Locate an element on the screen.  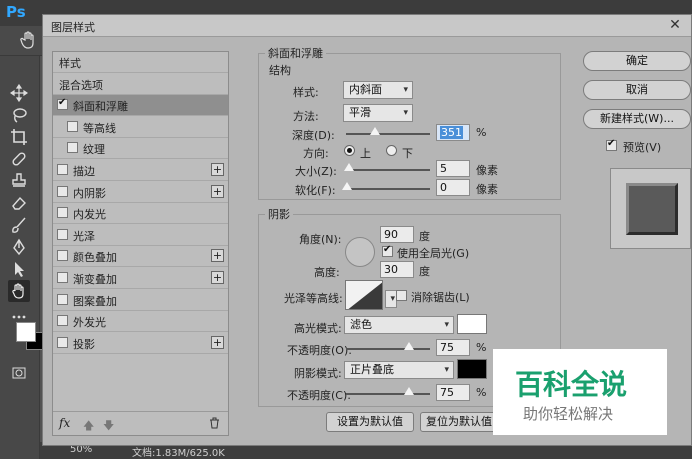
shadow-opacity-thumb is located at coordinates (409, 391).